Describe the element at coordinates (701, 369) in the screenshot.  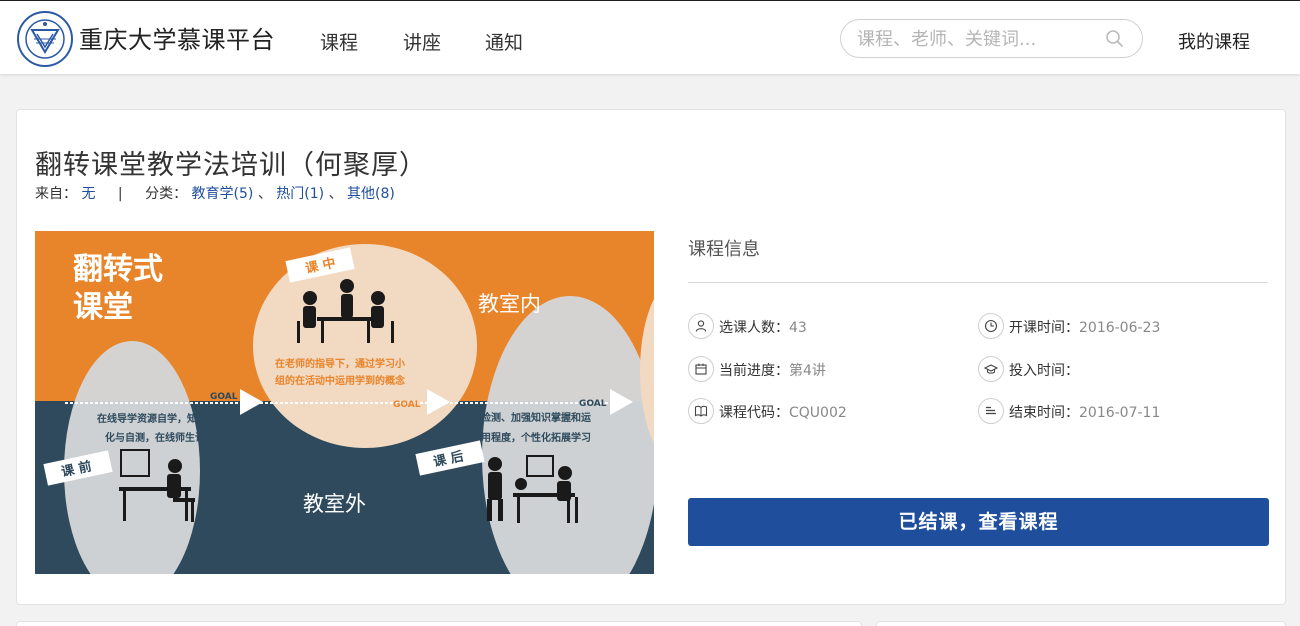
I see `calendar-icon` at that location.